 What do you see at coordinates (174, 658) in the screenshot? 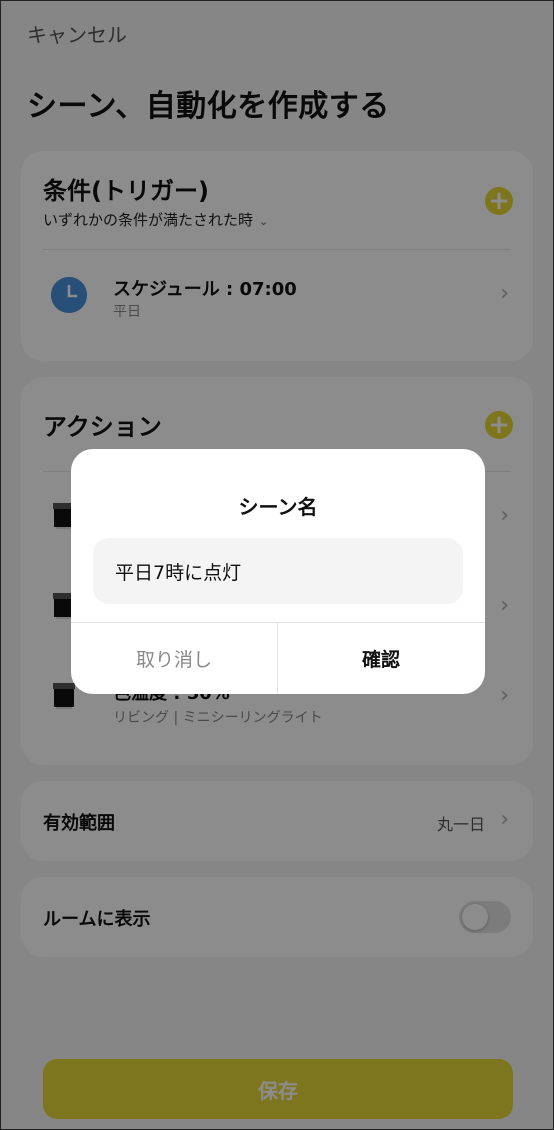
I see `dialog-cancel-button: 取り消し` at bounding box center [174, 658].